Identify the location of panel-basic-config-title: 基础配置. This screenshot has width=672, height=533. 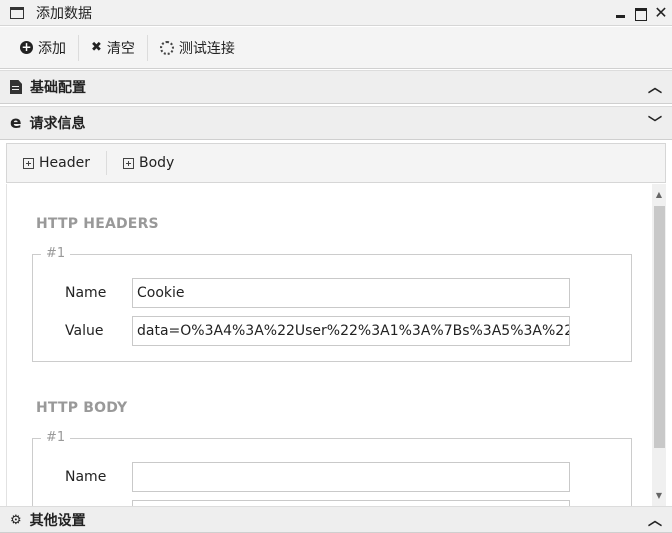
(58, 88).